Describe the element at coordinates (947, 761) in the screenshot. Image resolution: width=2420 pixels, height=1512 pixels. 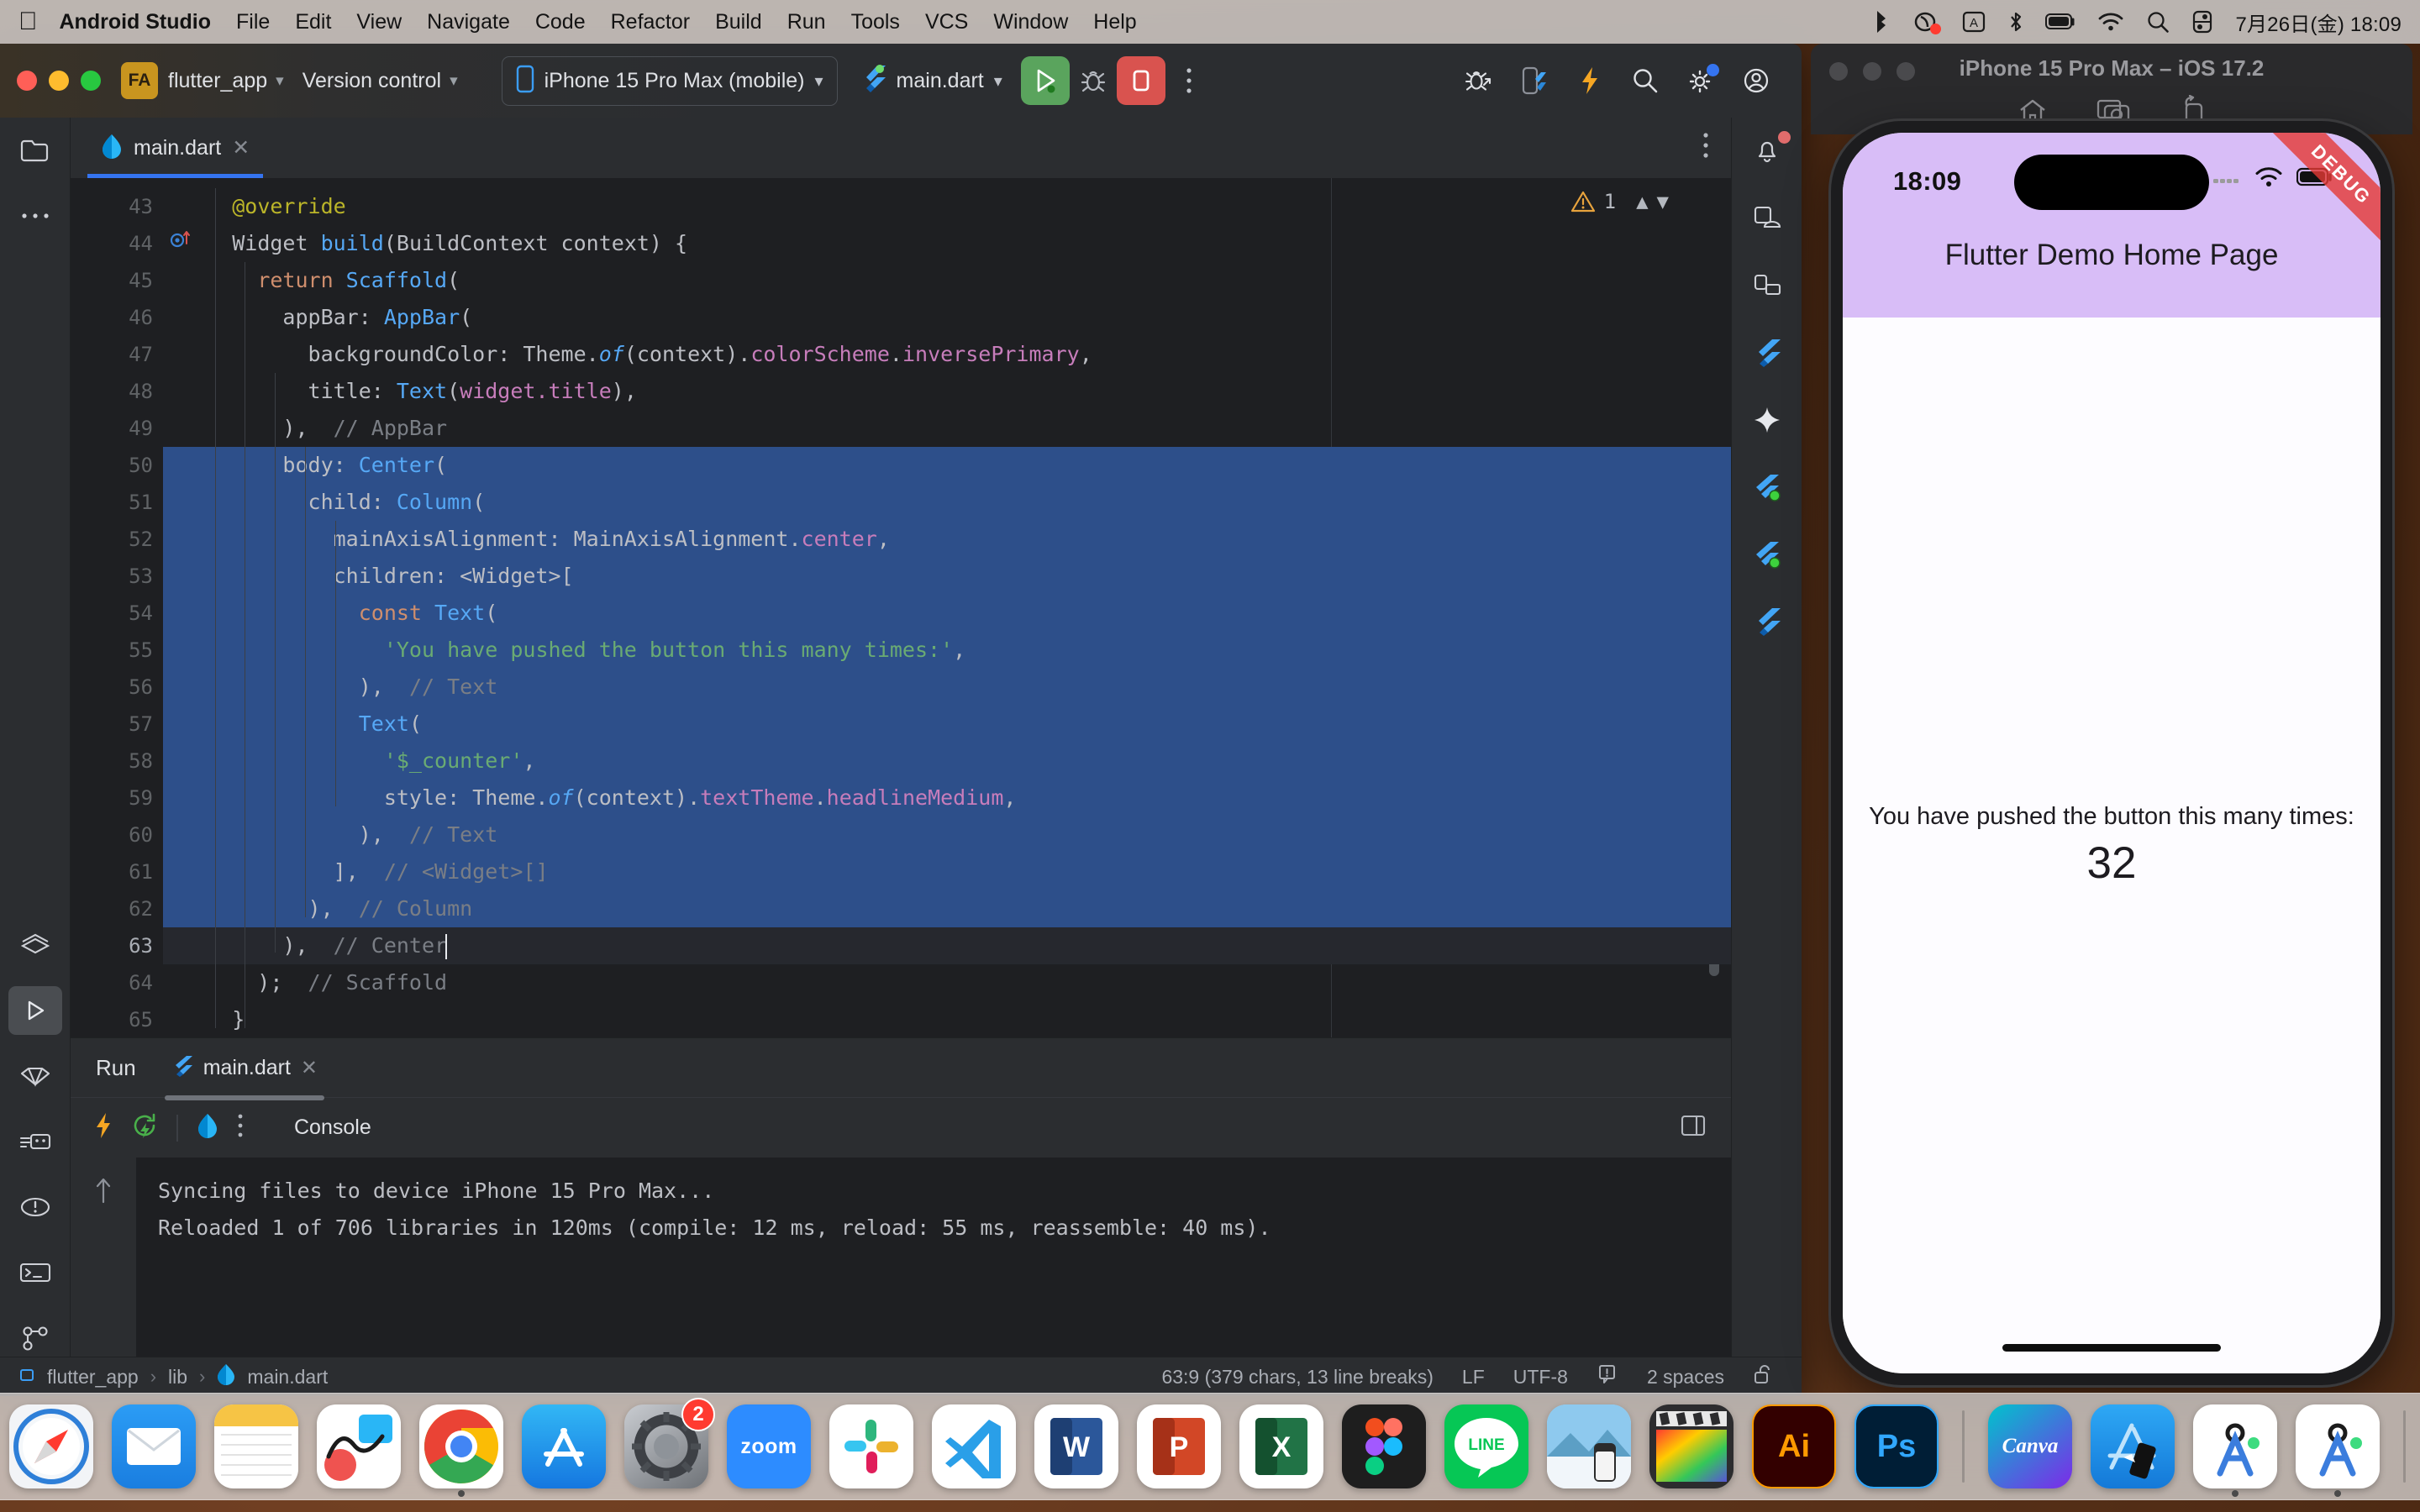
I see `code-line: '$_counter',` at that location.